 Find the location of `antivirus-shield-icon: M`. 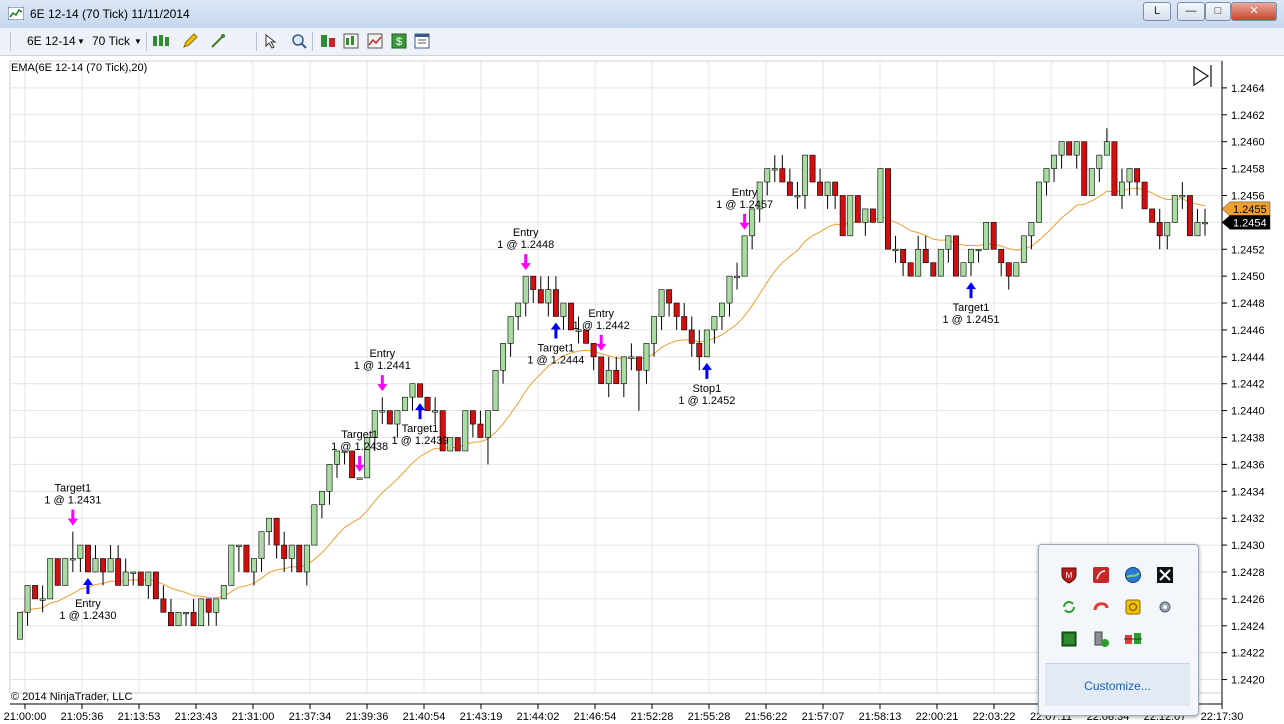

antivirus-shield-icon: M is located at coordinates (1069, 575).